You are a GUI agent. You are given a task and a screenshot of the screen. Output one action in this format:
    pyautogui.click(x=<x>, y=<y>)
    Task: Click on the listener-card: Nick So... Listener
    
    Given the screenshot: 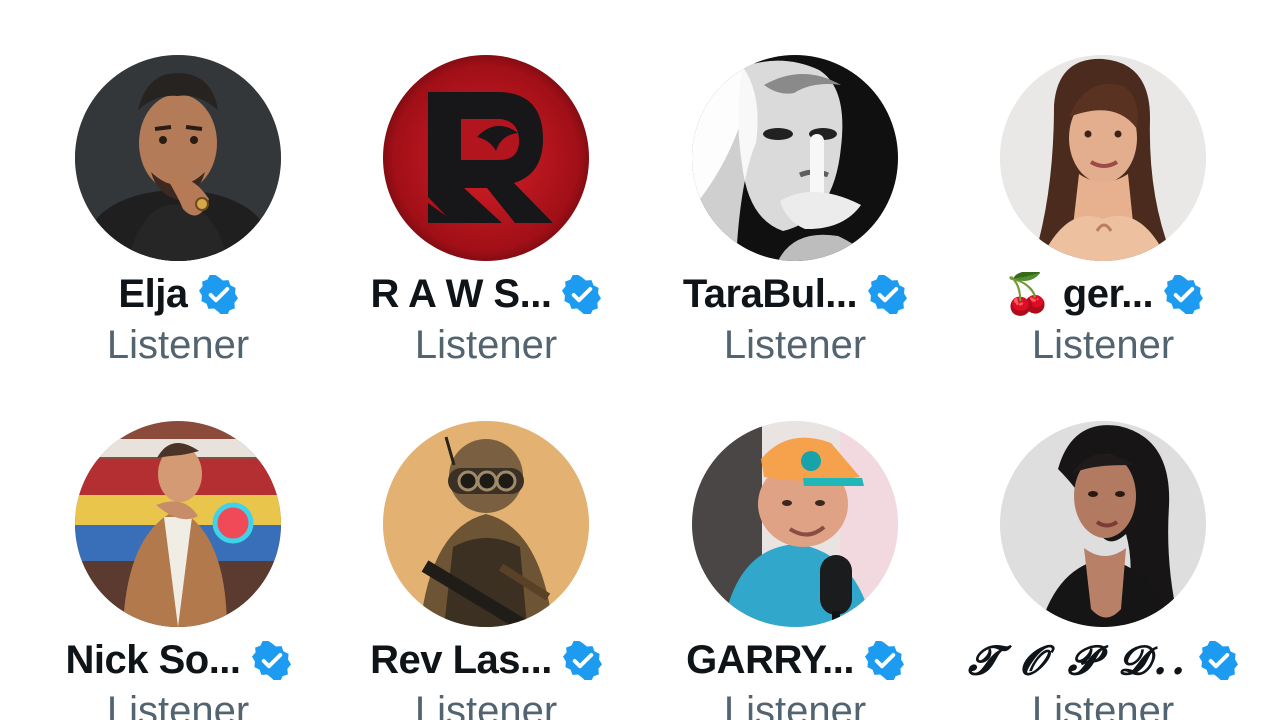 What is the action you would take?
    pyautogui.click(x=178, y=543)
    